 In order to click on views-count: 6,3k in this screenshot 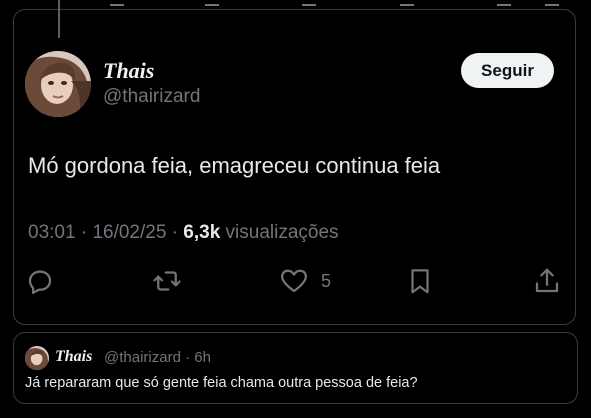, I will do `click(202, 232)`.